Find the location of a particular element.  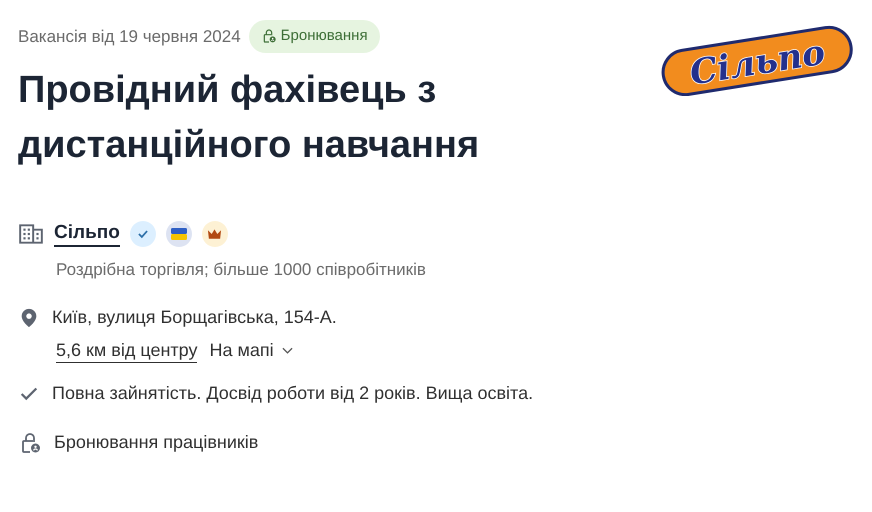

employment-conditions: Повна зайнятість. Досвід роботи від 2 років. Вища освіта. is located at coordinates (293, 393).